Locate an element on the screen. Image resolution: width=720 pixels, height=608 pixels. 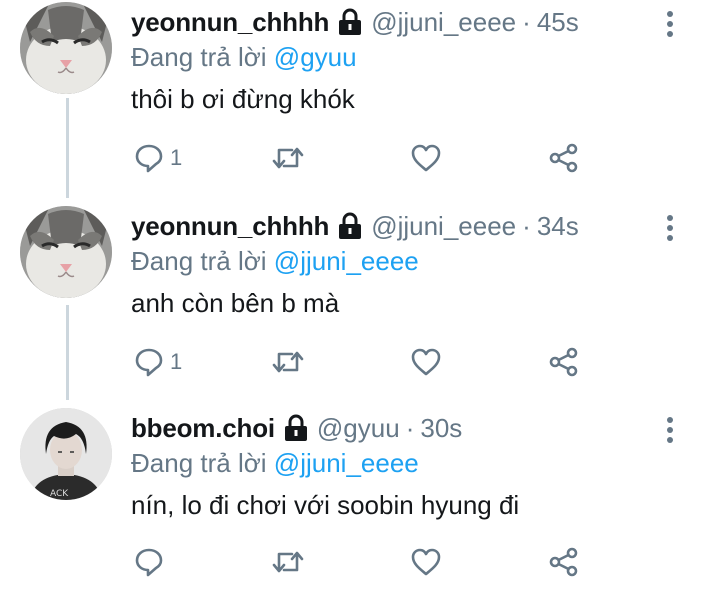
tweet-header: yeonnun_chhhh @jjuni_eeee · 45s is located at coordinates (355, 22).